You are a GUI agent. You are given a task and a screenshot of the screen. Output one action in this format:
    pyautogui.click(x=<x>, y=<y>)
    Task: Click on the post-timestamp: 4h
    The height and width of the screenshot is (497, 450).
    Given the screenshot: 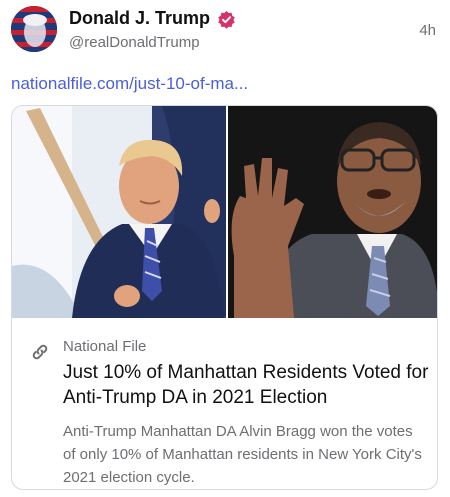 What is the action you would take?
    pyautogui.click(x=427, y=30)
    